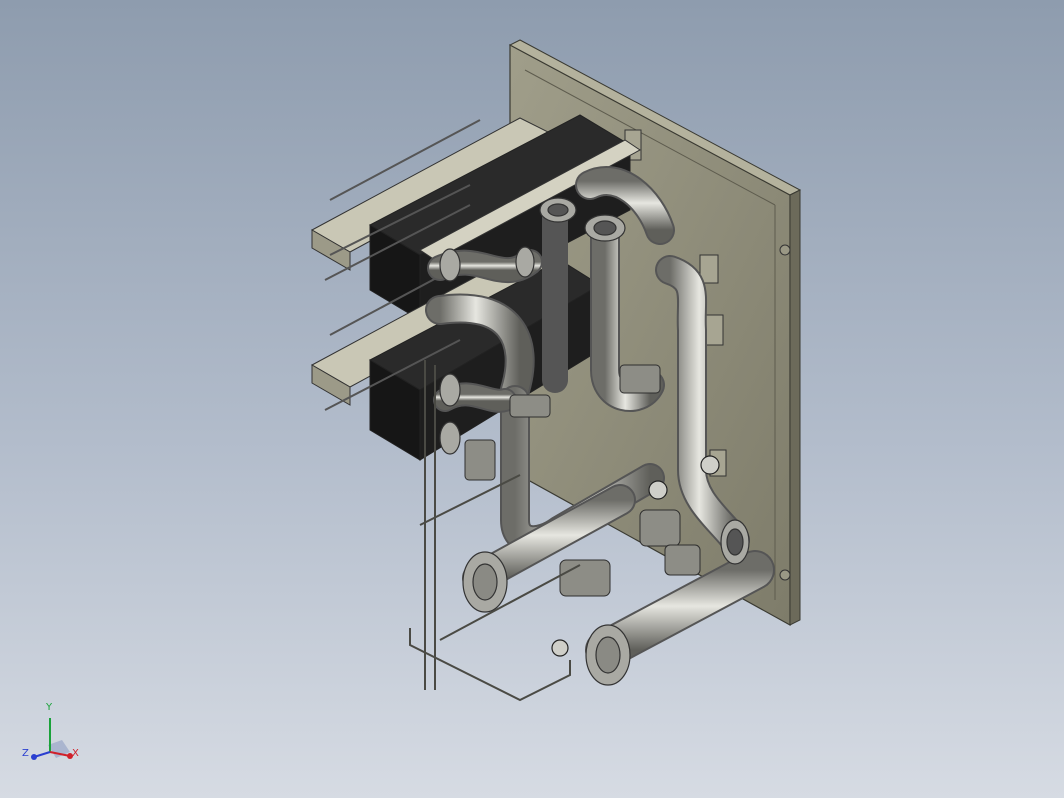 This screenshot has width=1064, height=798. Describe the element at coordinates (75, 753) in the screenshot. I see `x-axis-label: X` at that location.